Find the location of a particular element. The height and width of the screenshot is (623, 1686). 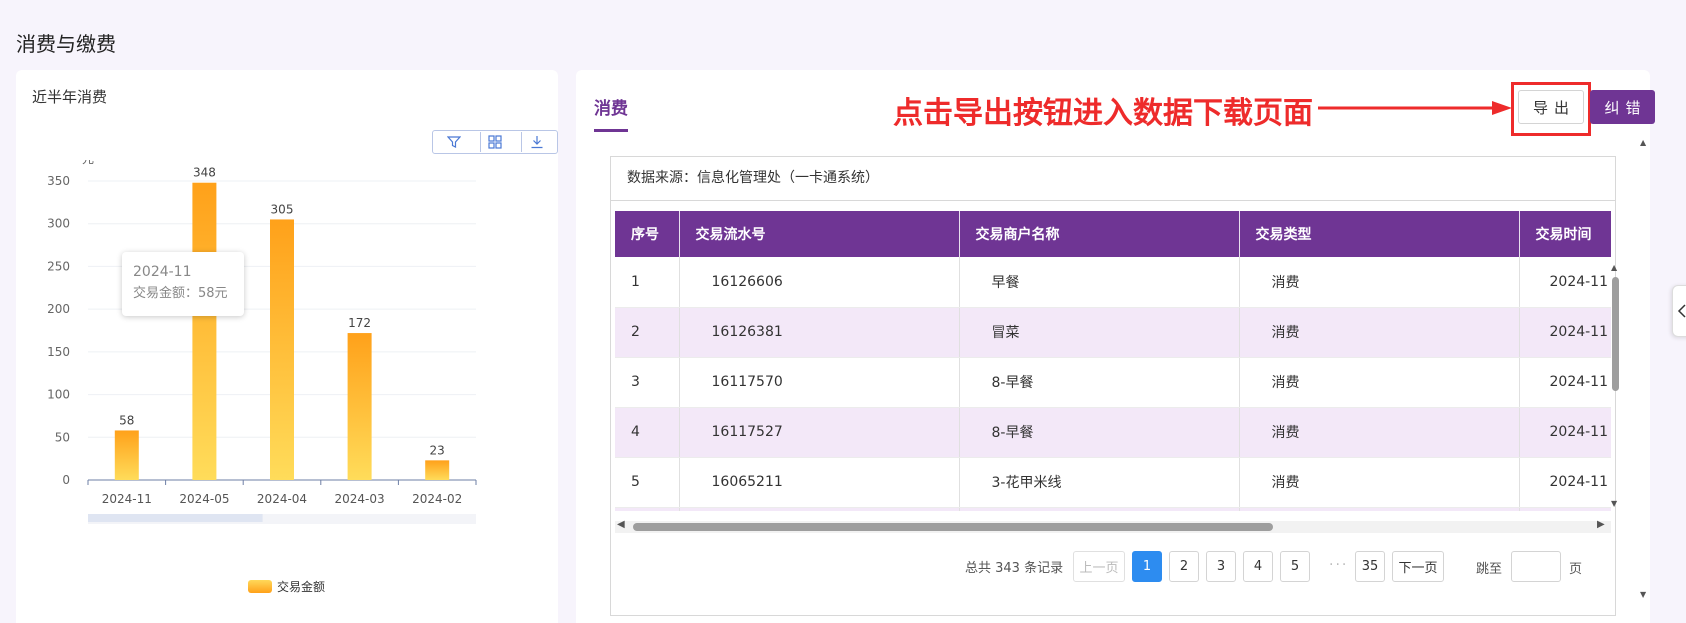

y-tick-label: 350 is located at coordinates (58, 181).